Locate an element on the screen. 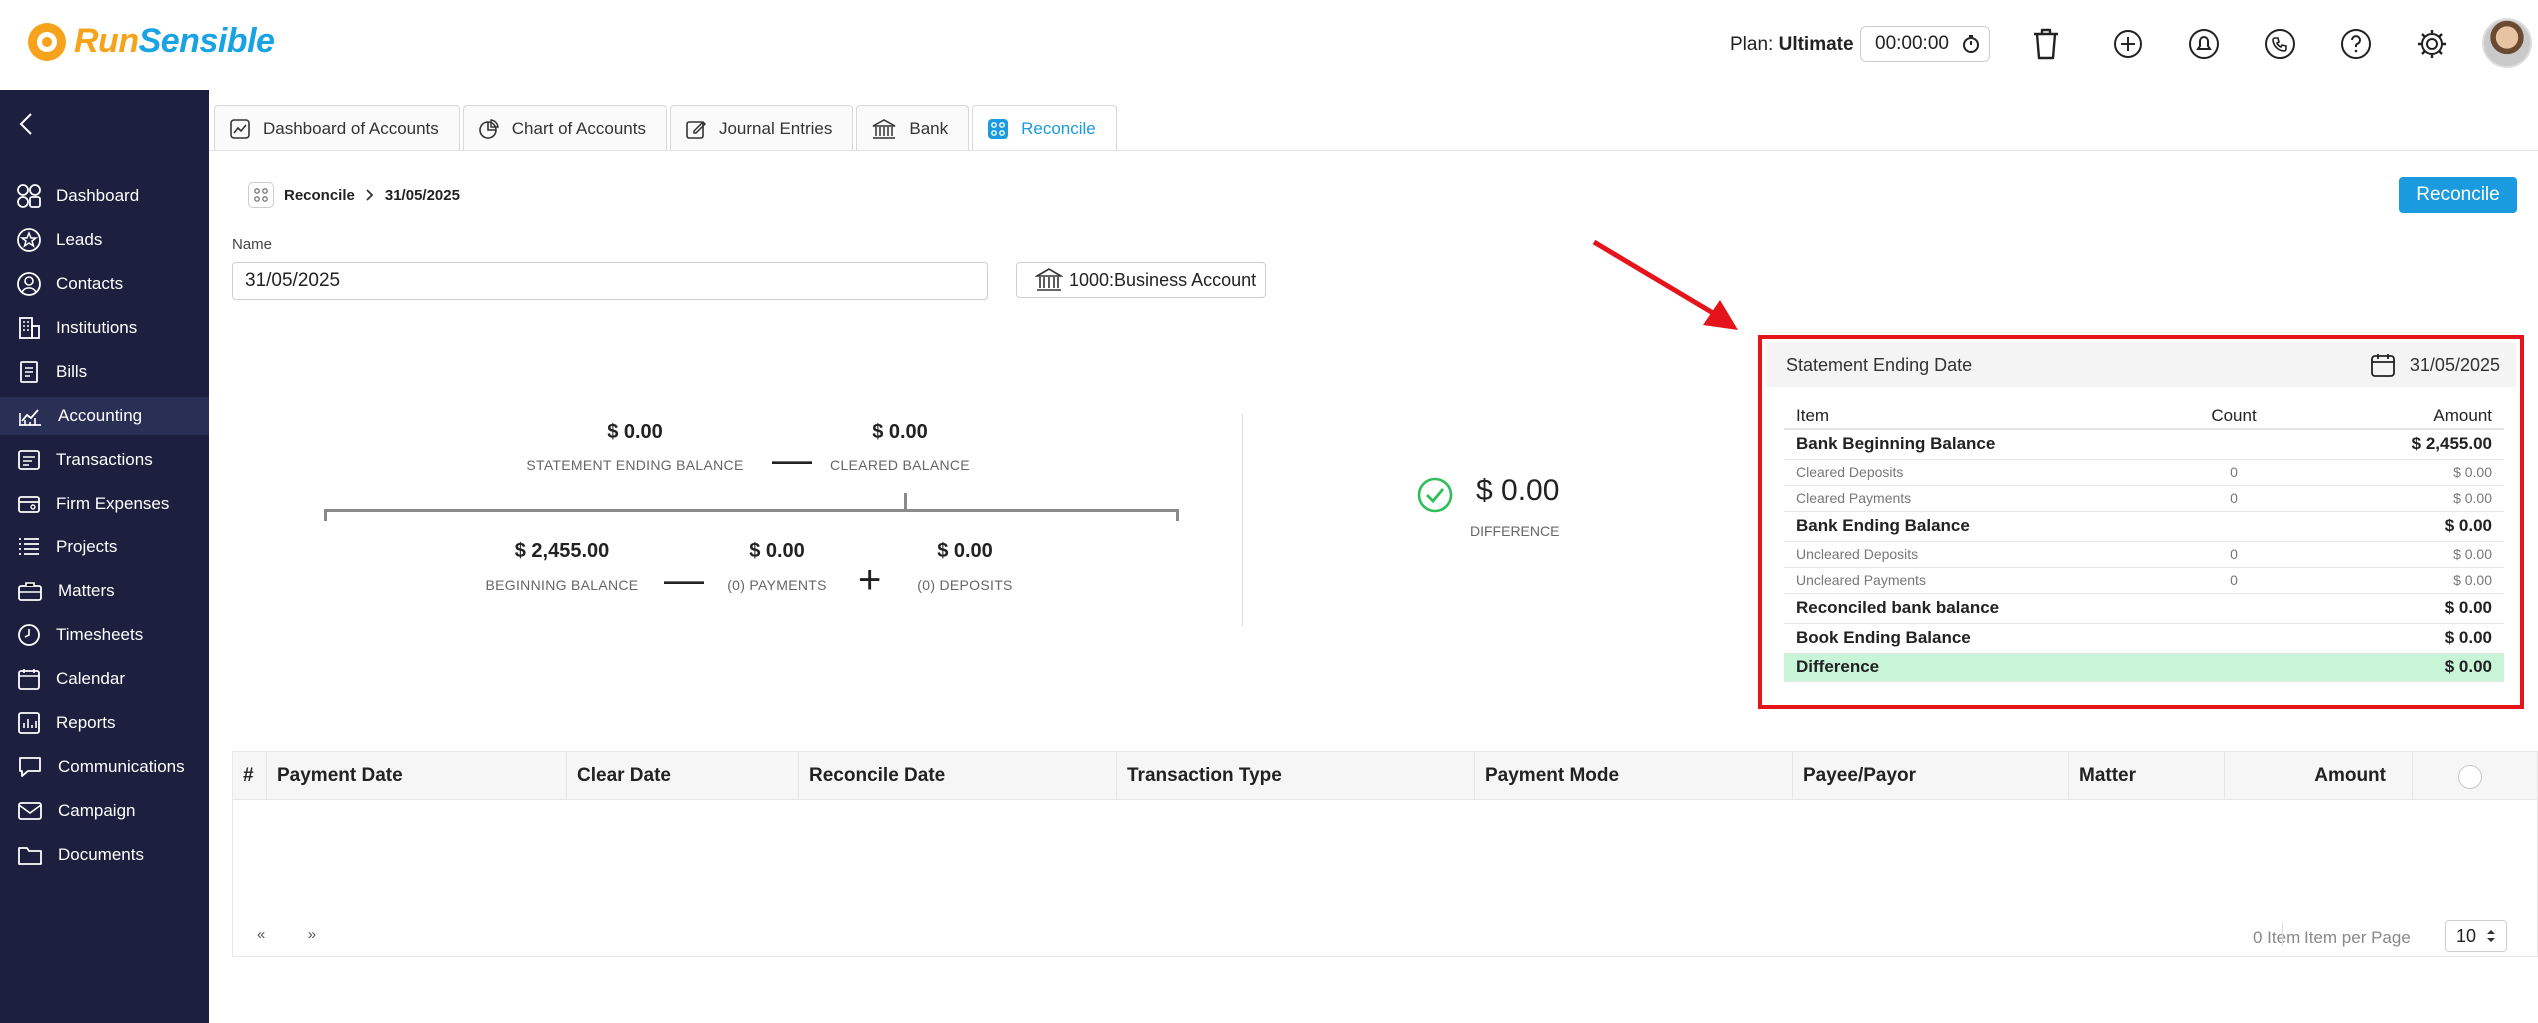  sidebar-item-firm-expenses: Firm Expenses is located at coordinates (104, 504).